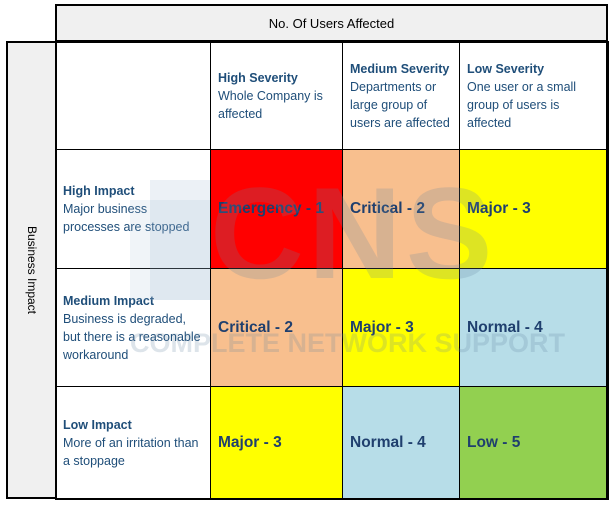 Image resolution: width=614 pixels, height=505 pixels. Describe the element at coordinates (270, 104) in the screenshot. I see `column-description: Whole Company is affected` at that location.